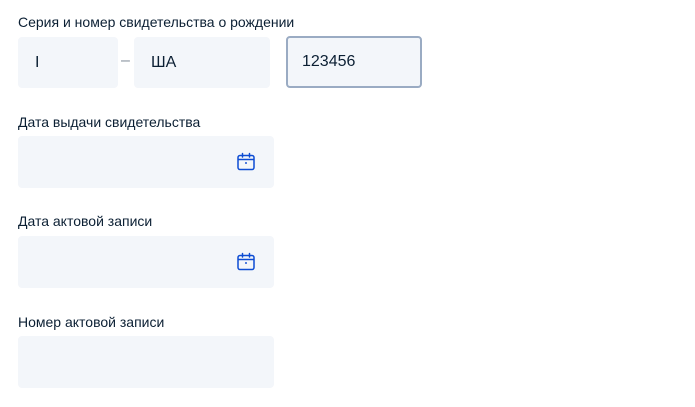 This screenshot has height=407, width=695. What do you see at coordinates (146, 362) in the screenshot?
I see `record-number-input` at bounding box center [146, 362].